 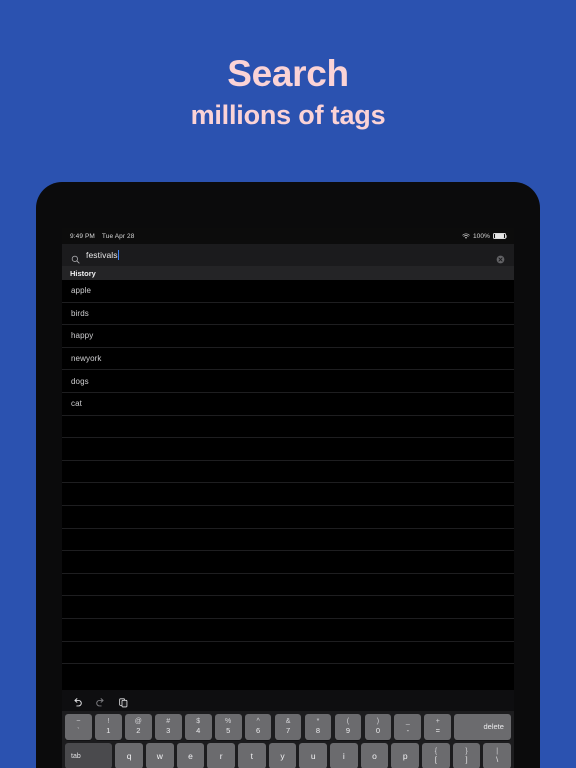 I want to click on key-p: p, so click(x=405, y=755).